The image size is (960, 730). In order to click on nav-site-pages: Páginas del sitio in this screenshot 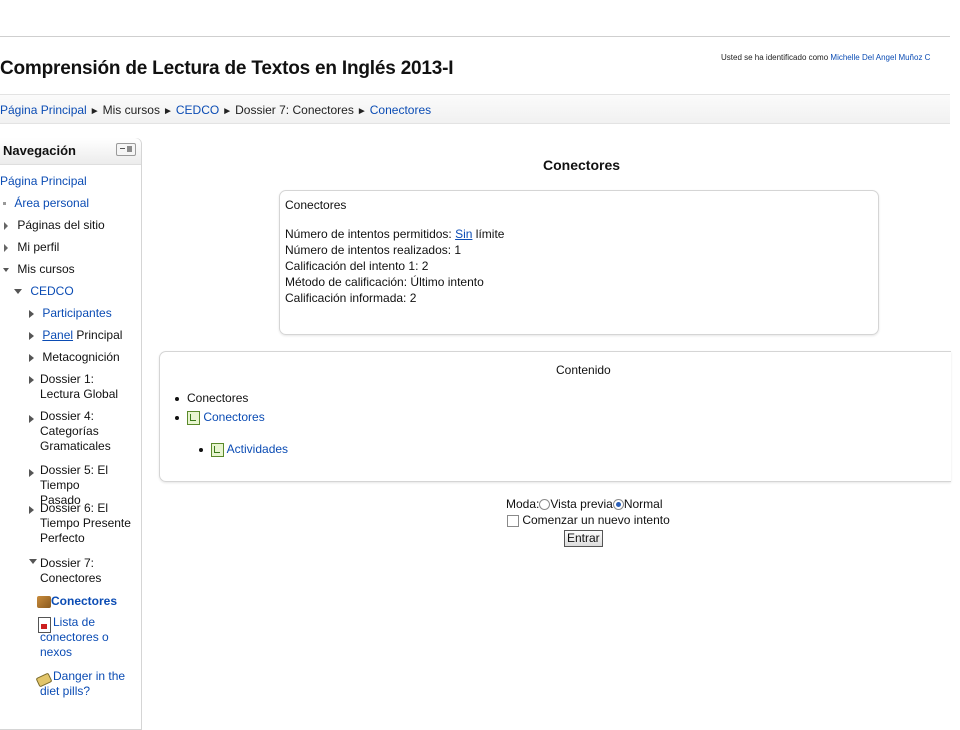, I will do `click(54, 225)`.